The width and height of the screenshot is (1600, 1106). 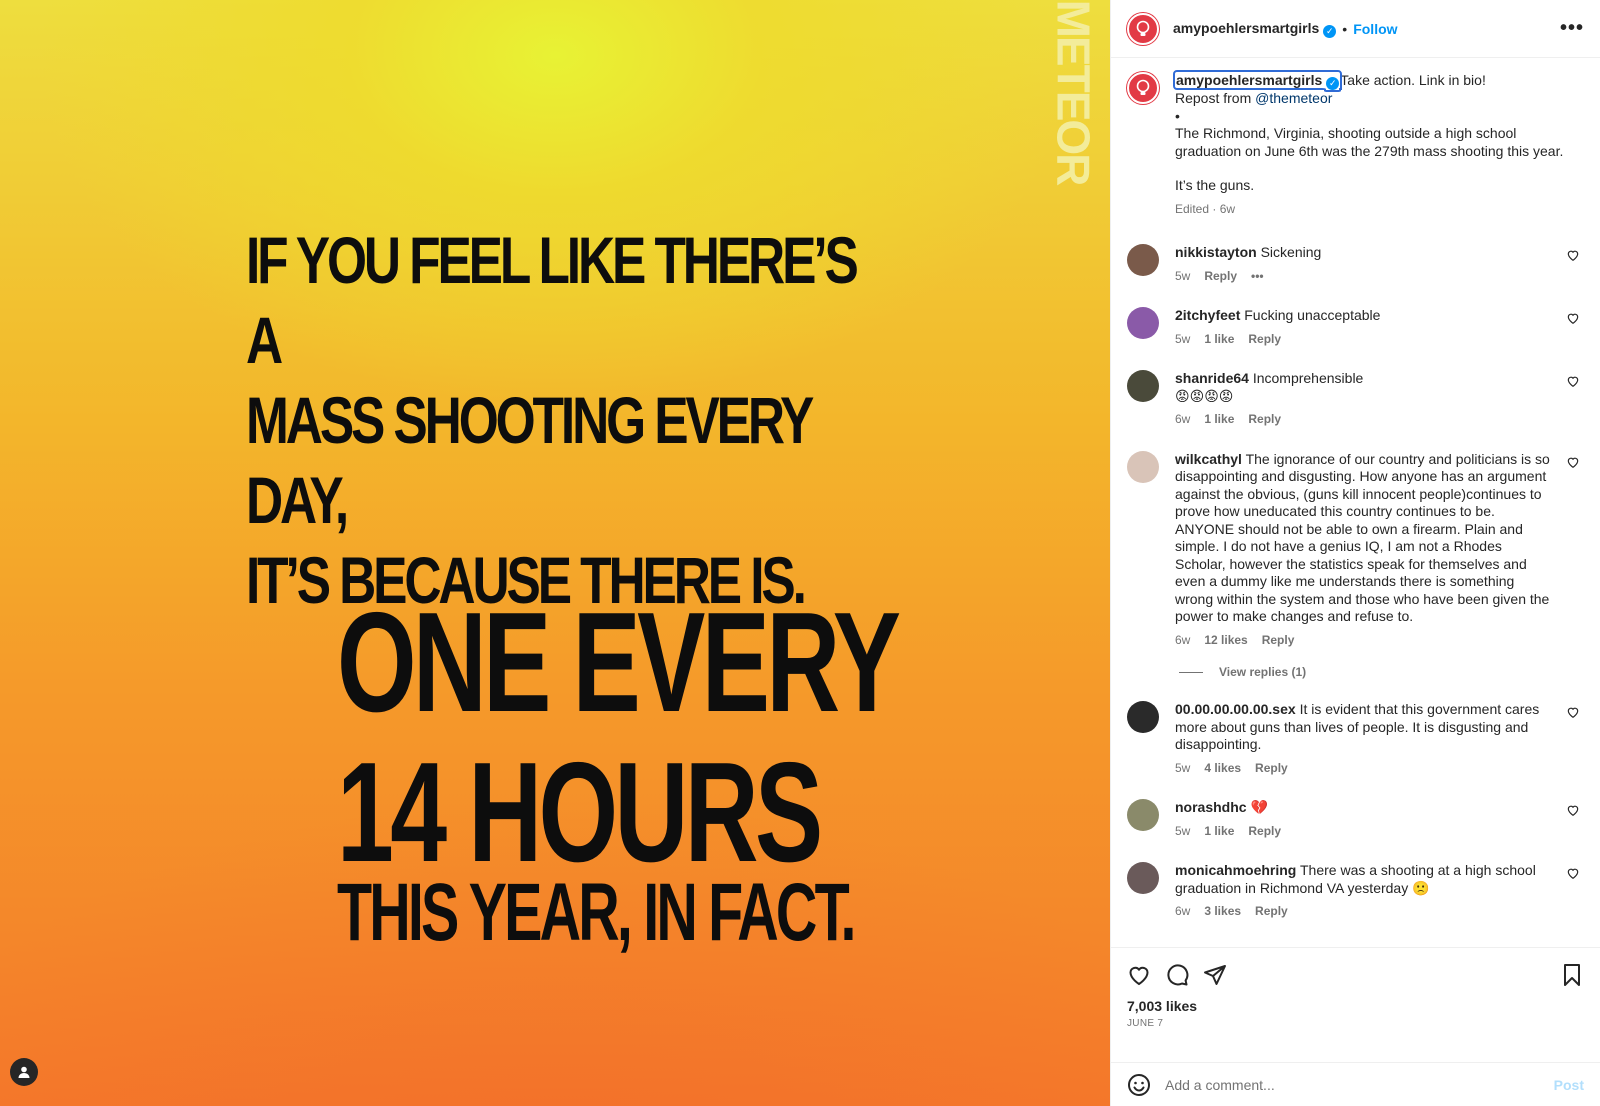 What do you see at coordinates (1216, 252) in the screenshot?
I see `comment-username: nikkistayton` at bounding box center [1216, 252].